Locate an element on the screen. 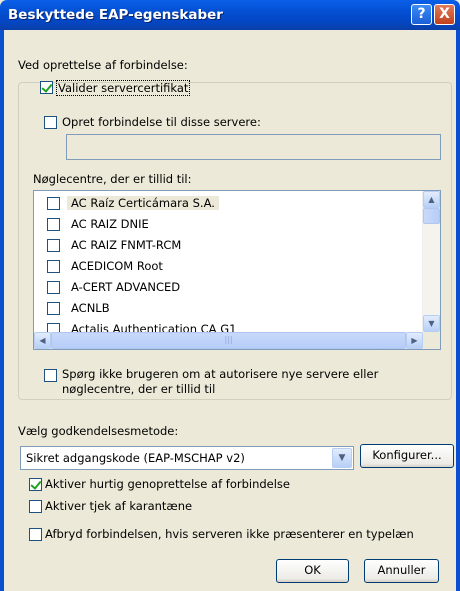 The width and height of the screenshot is (460, 591). ca-label: ACNLB is located at coordinates (90, 308).